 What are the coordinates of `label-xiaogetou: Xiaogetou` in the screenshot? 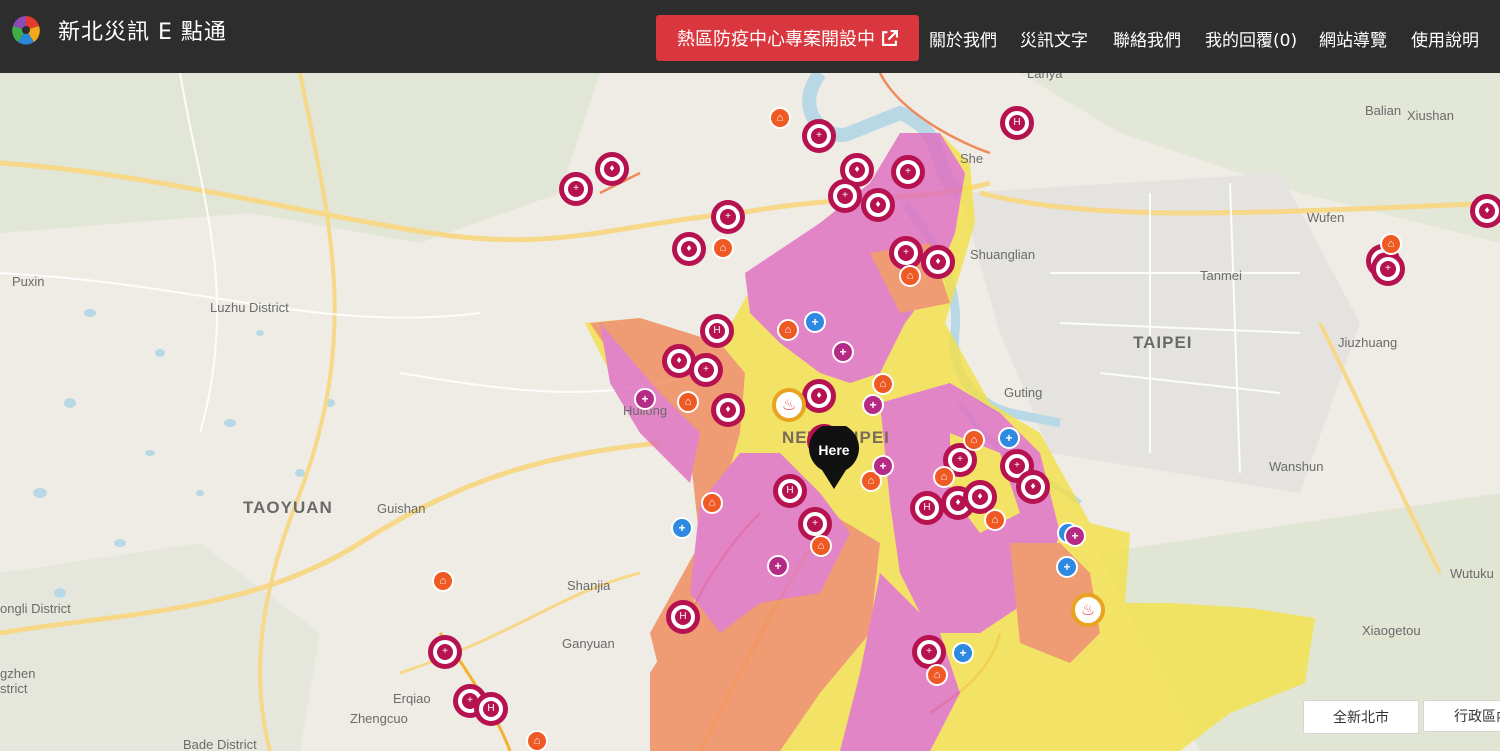 It's located at (1391, 630).